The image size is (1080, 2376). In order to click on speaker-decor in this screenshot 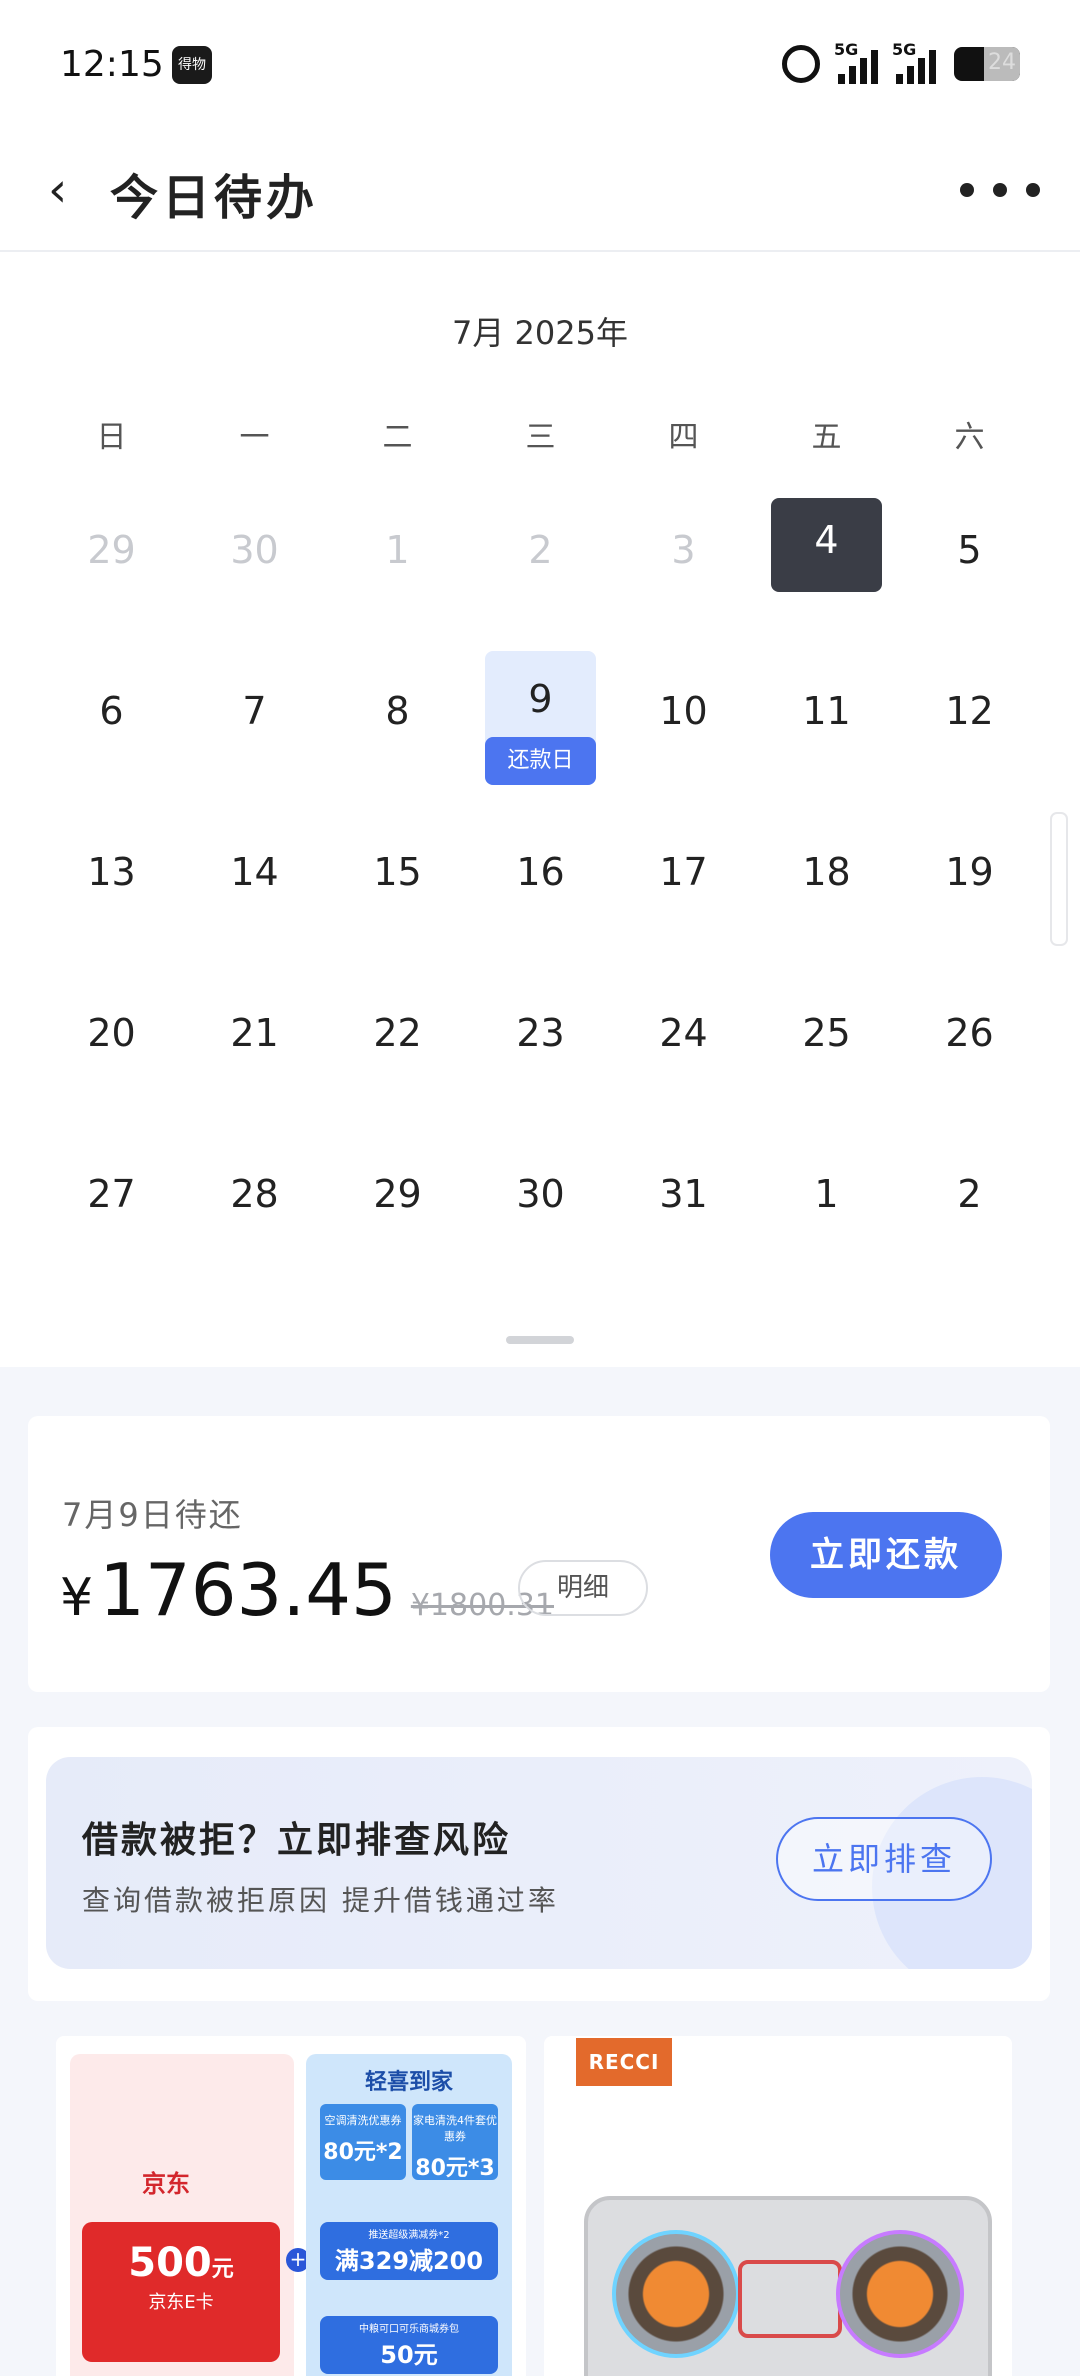, I will do `click(790, 2299)`.